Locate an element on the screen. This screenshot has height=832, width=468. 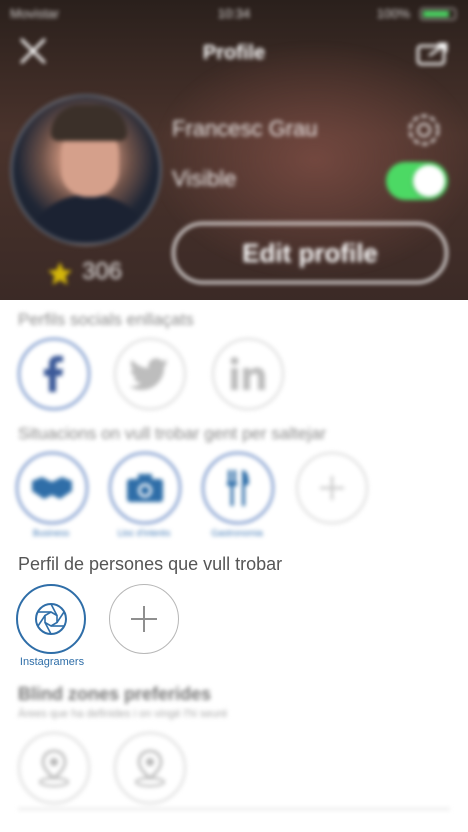
battery-icon is located at coordinates (438, 14).